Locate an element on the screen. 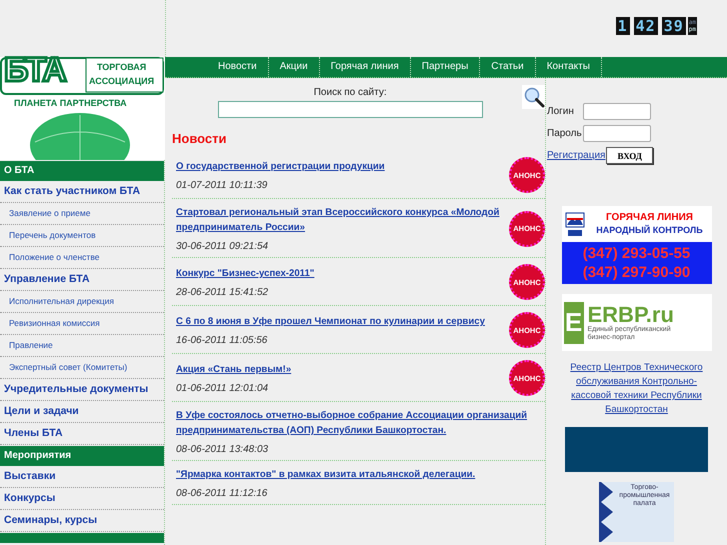  portal-logo-letter: E is located at coordinates (574, 323).